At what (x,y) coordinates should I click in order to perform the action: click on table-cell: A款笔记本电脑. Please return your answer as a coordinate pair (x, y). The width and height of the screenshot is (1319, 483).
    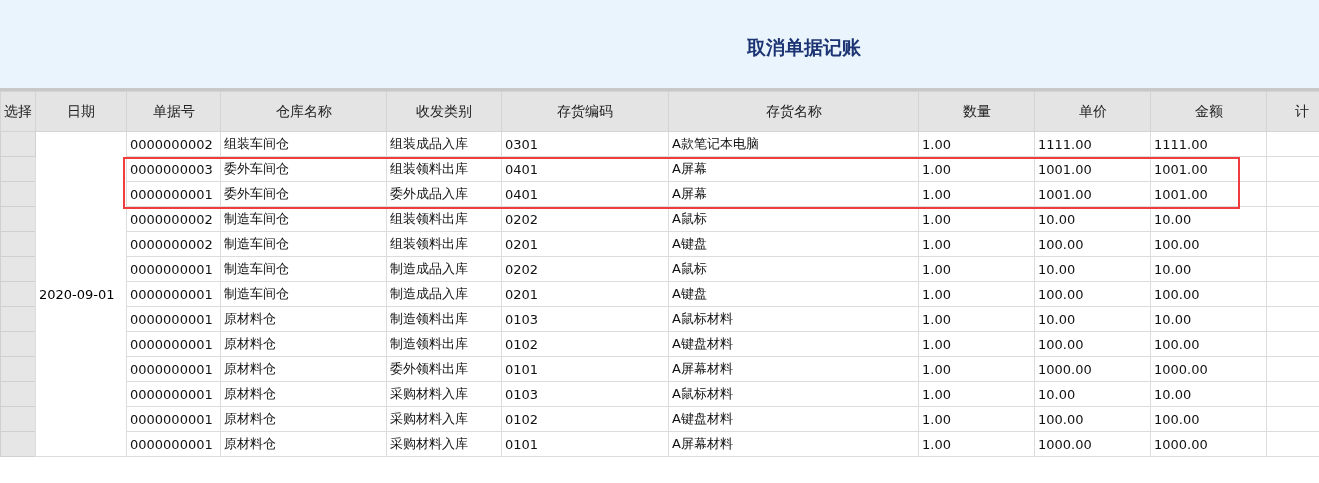
    Looking at the image, I should click on (793, 144).